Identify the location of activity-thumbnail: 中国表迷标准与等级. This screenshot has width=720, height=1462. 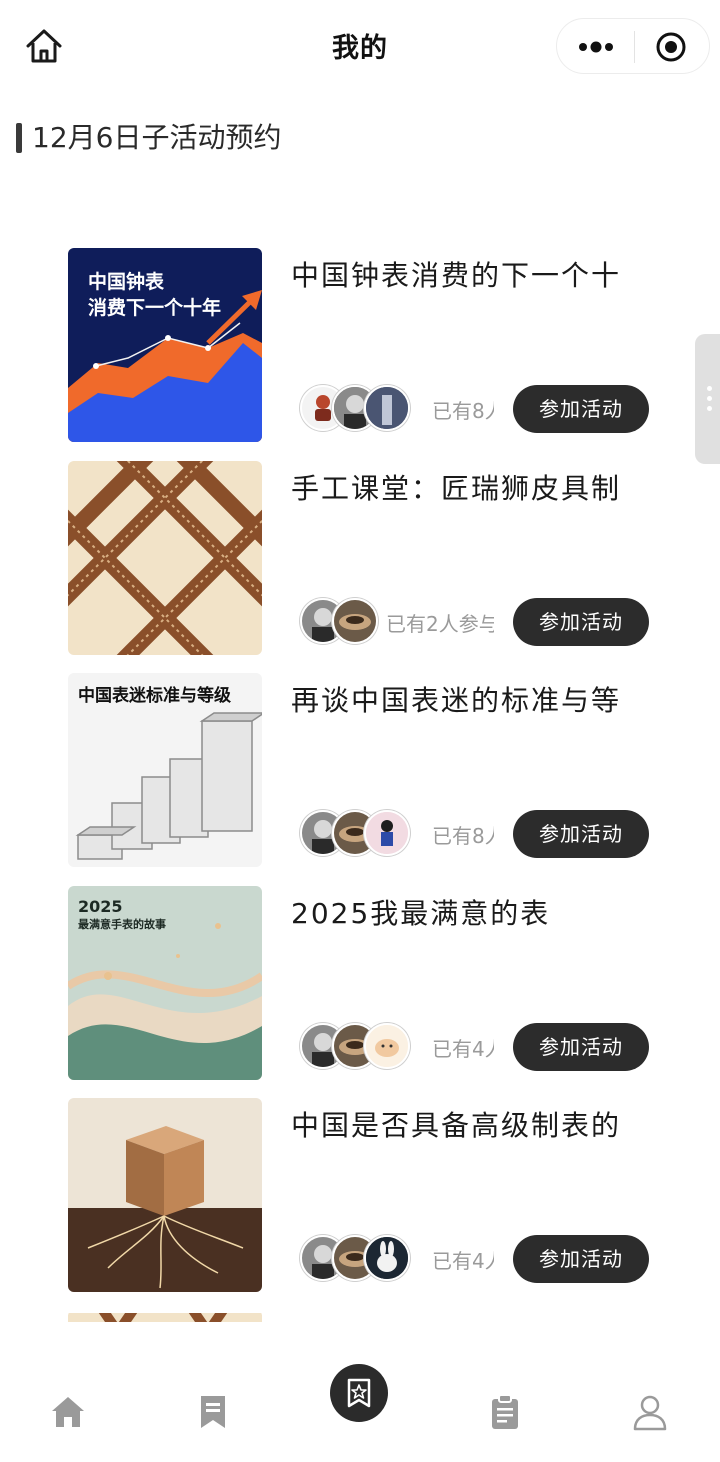
(165, 770).